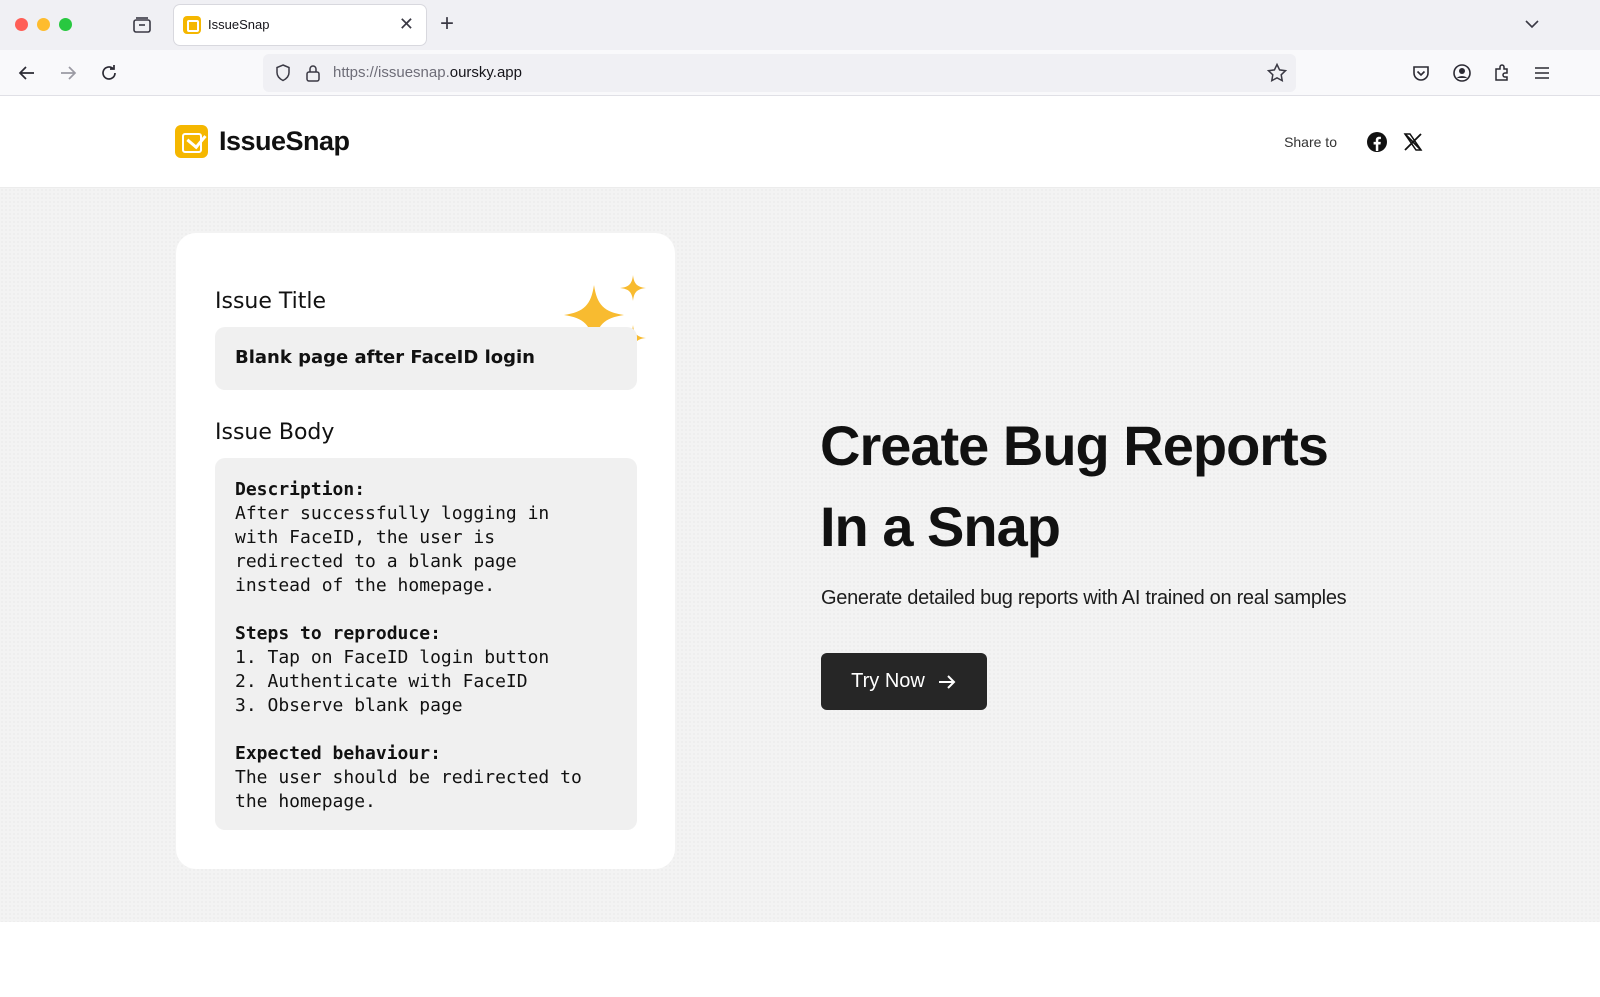 This screenshot has height=997, width=1600. I want to click on issue-body-label: Issue Body, so click(275, 432).